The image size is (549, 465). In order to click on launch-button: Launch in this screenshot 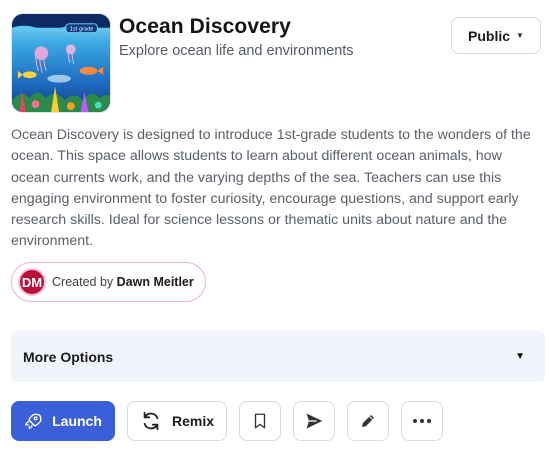, I will do `click(63, 421)`.